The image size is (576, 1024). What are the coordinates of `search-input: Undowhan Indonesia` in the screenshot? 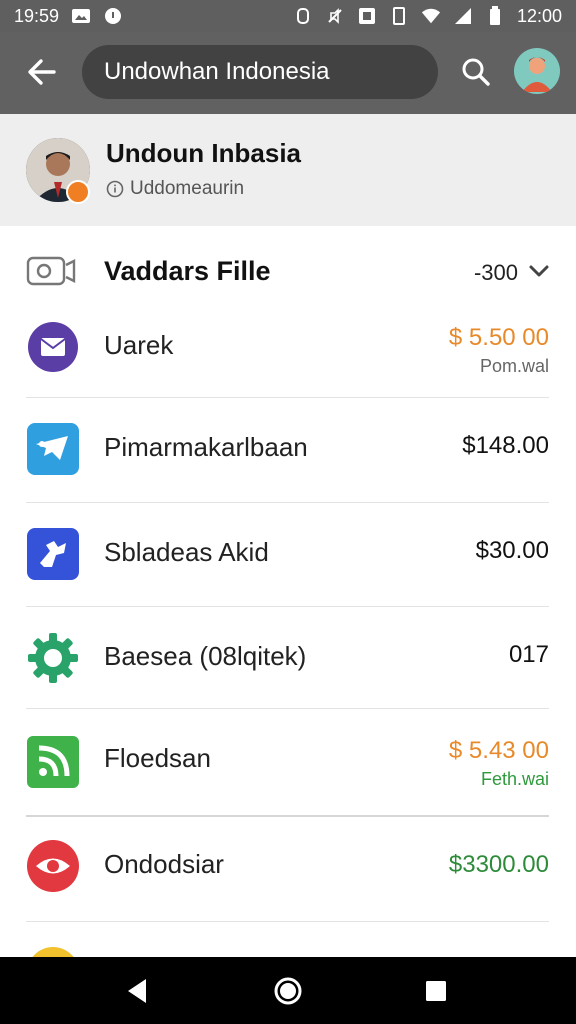 It's located at (260, 72).